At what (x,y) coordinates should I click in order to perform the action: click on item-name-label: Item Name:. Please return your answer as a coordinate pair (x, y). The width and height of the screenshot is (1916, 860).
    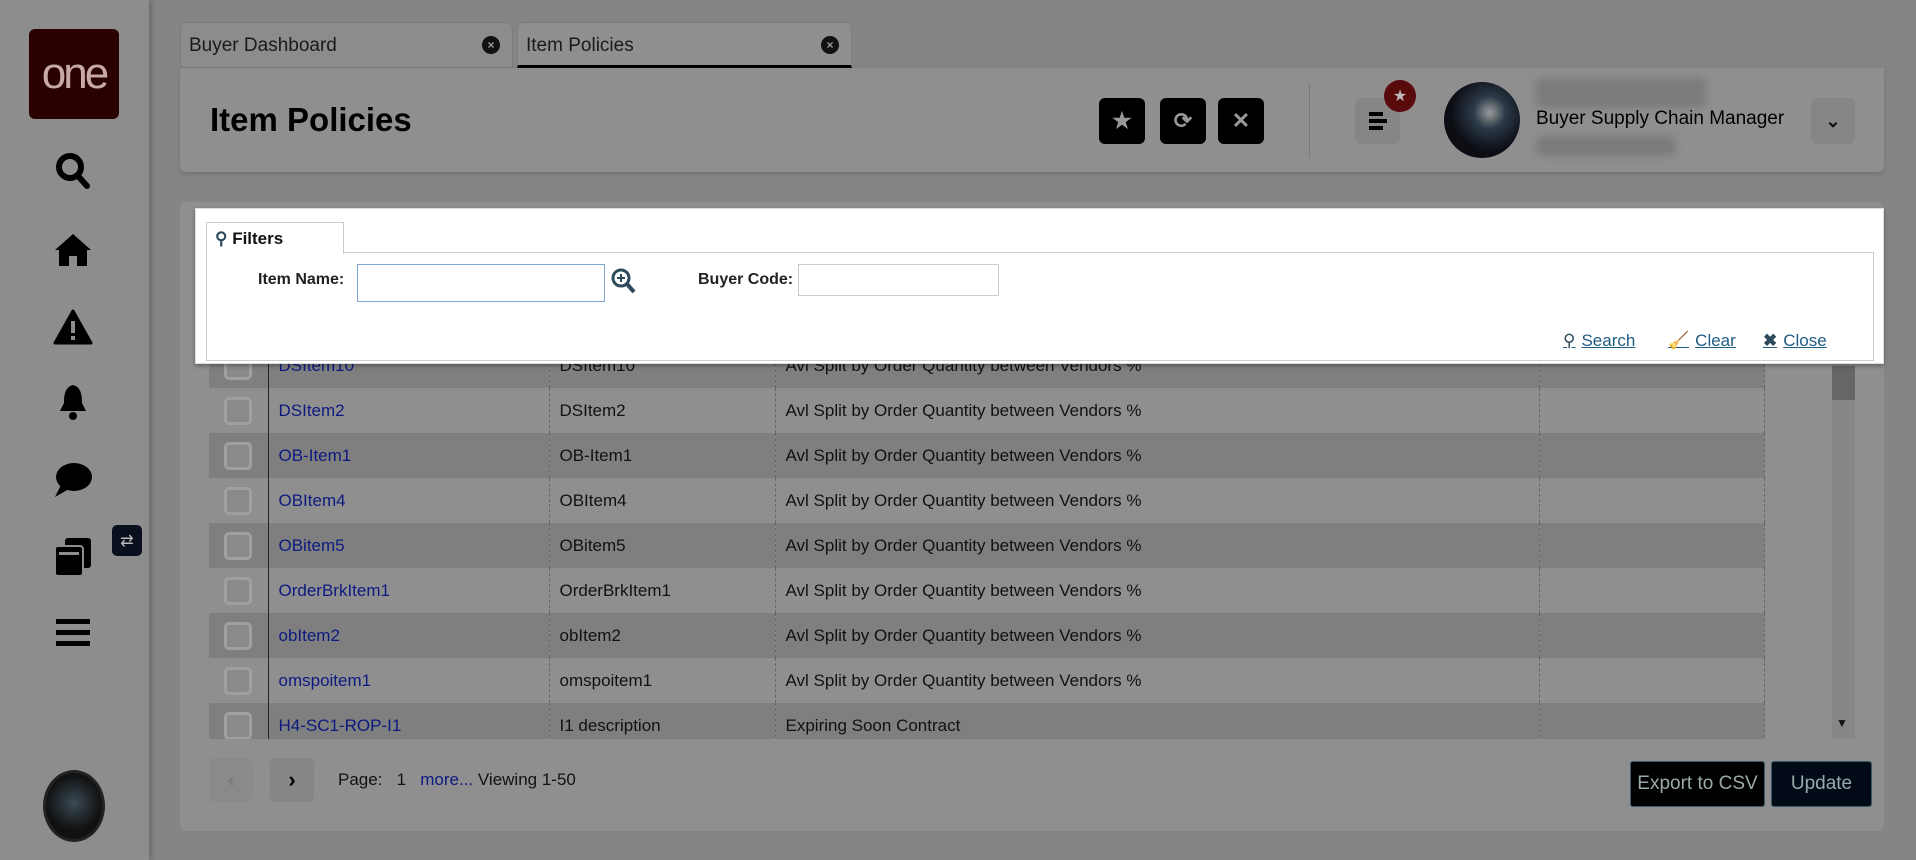
    Looking at the image, I should click on (301, 279).